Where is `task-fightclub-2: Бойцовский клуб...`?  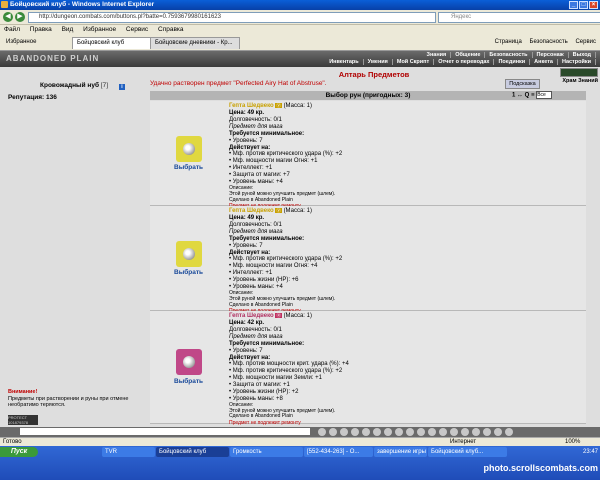
task-fightclub-2: Бойцовский клуб... is located at coordinates (467, 452).